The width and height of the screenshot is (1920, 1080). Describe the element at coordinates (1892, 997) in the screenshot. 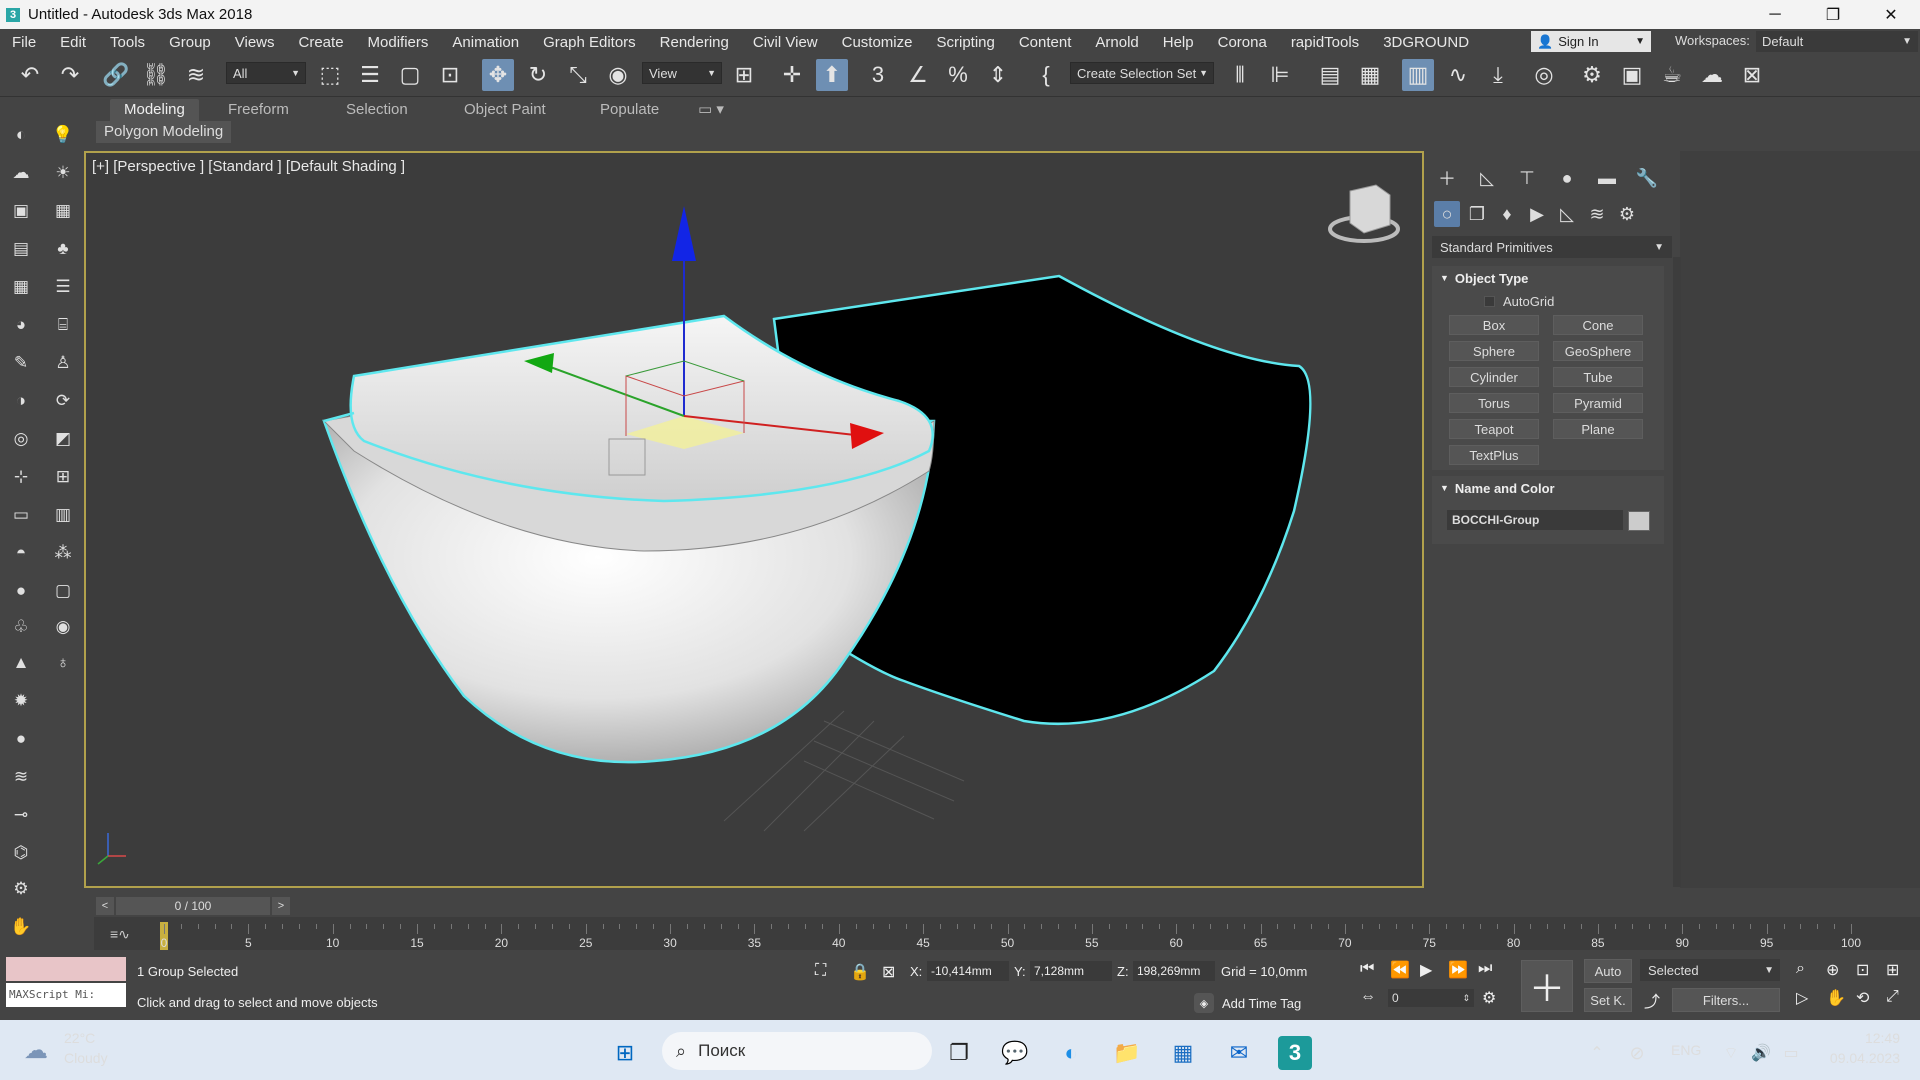

I see `maximize-viewport-icon: ⤢` at that location.